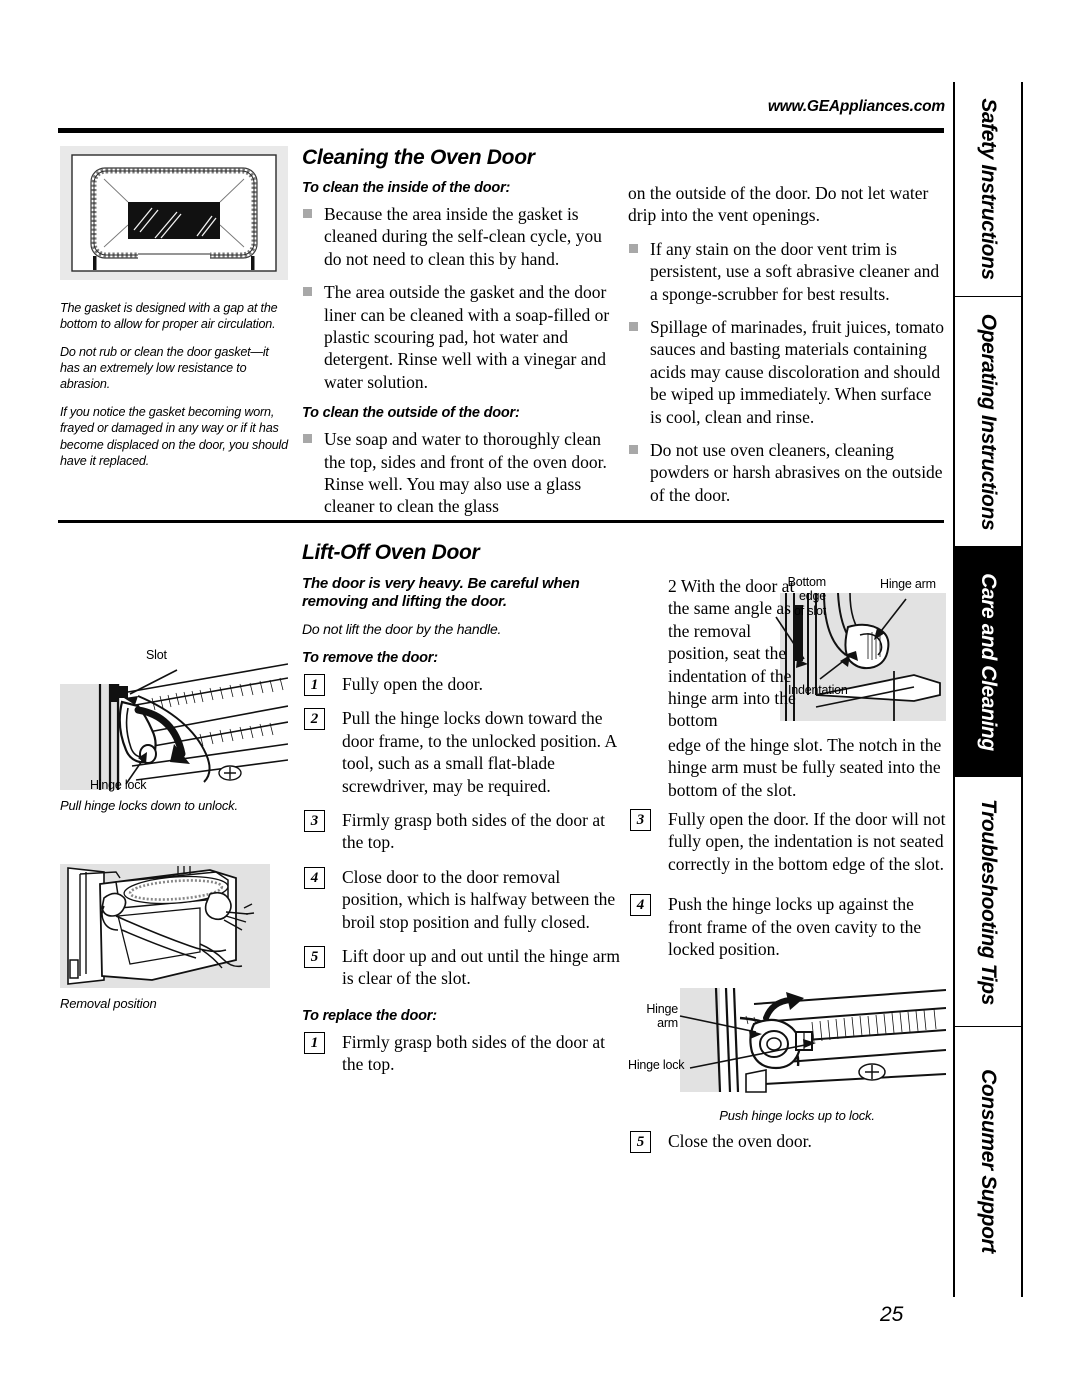  I want to click on sidebar-tab-safety-instructions: Safety Instructions, so click(988, 189).